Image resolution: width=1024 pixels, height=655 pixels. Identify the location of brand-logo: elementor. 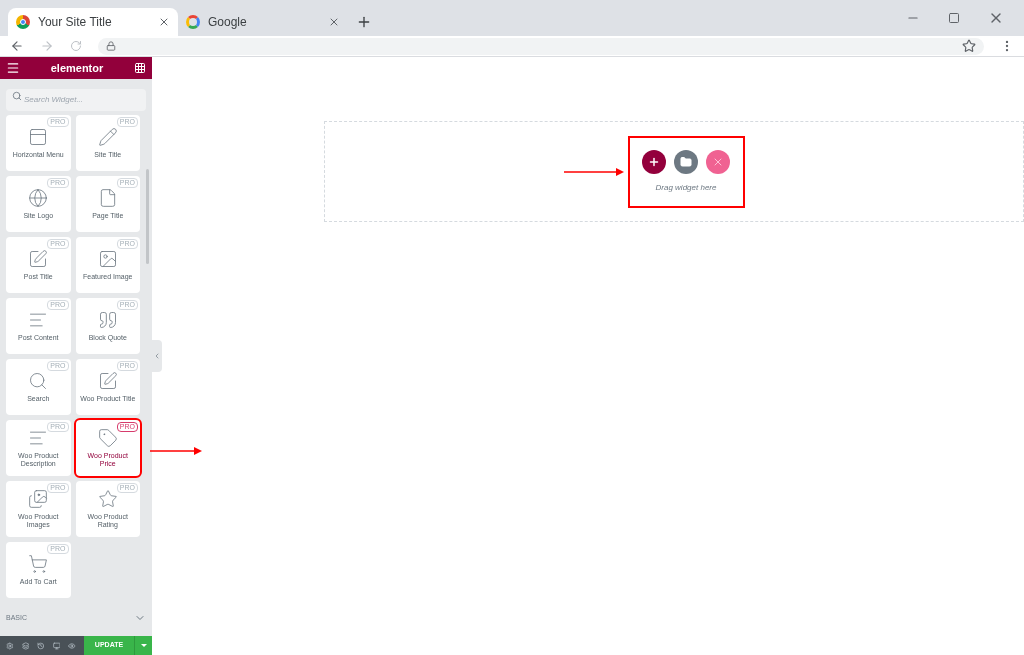
(77, 68).